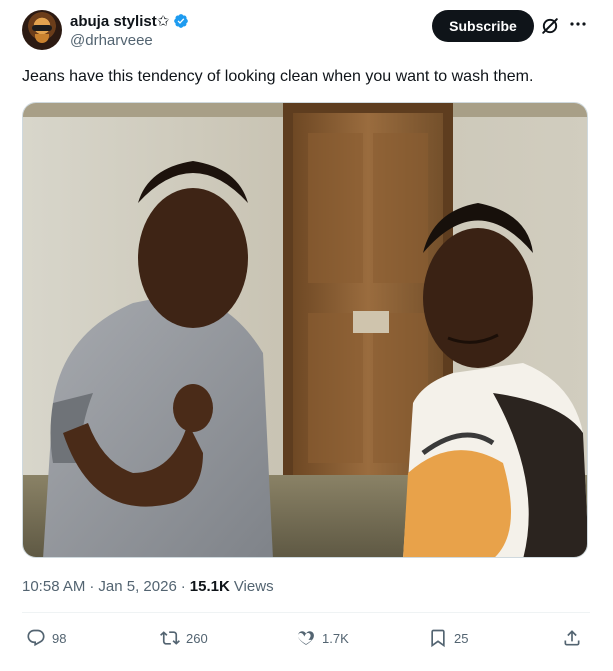  I want to click on name-row: abuja stylist✩, so click(129, 21).